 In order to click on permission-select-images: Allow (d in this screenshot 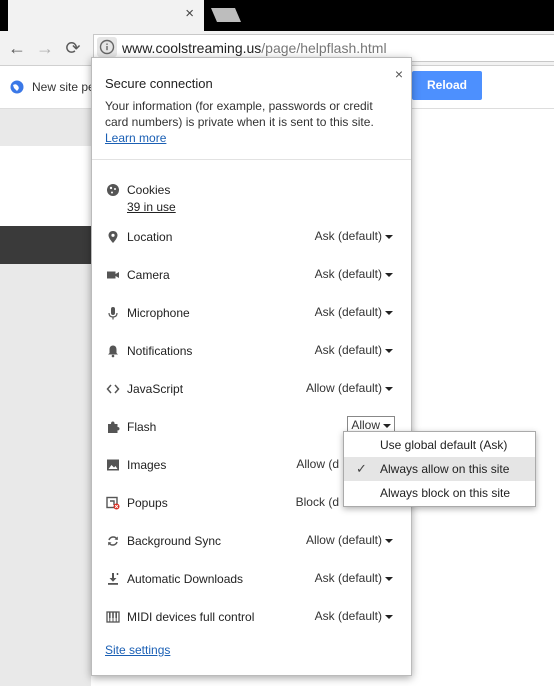, I will do `click(317, 464)`.